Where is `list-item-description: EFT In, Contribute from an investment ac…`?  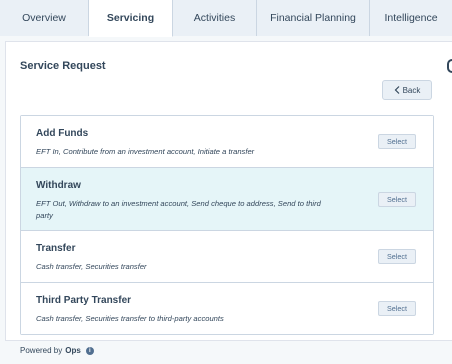
list-item-description: EFT In, Contribute from an investment ac… is located at coordinates (145, 151).